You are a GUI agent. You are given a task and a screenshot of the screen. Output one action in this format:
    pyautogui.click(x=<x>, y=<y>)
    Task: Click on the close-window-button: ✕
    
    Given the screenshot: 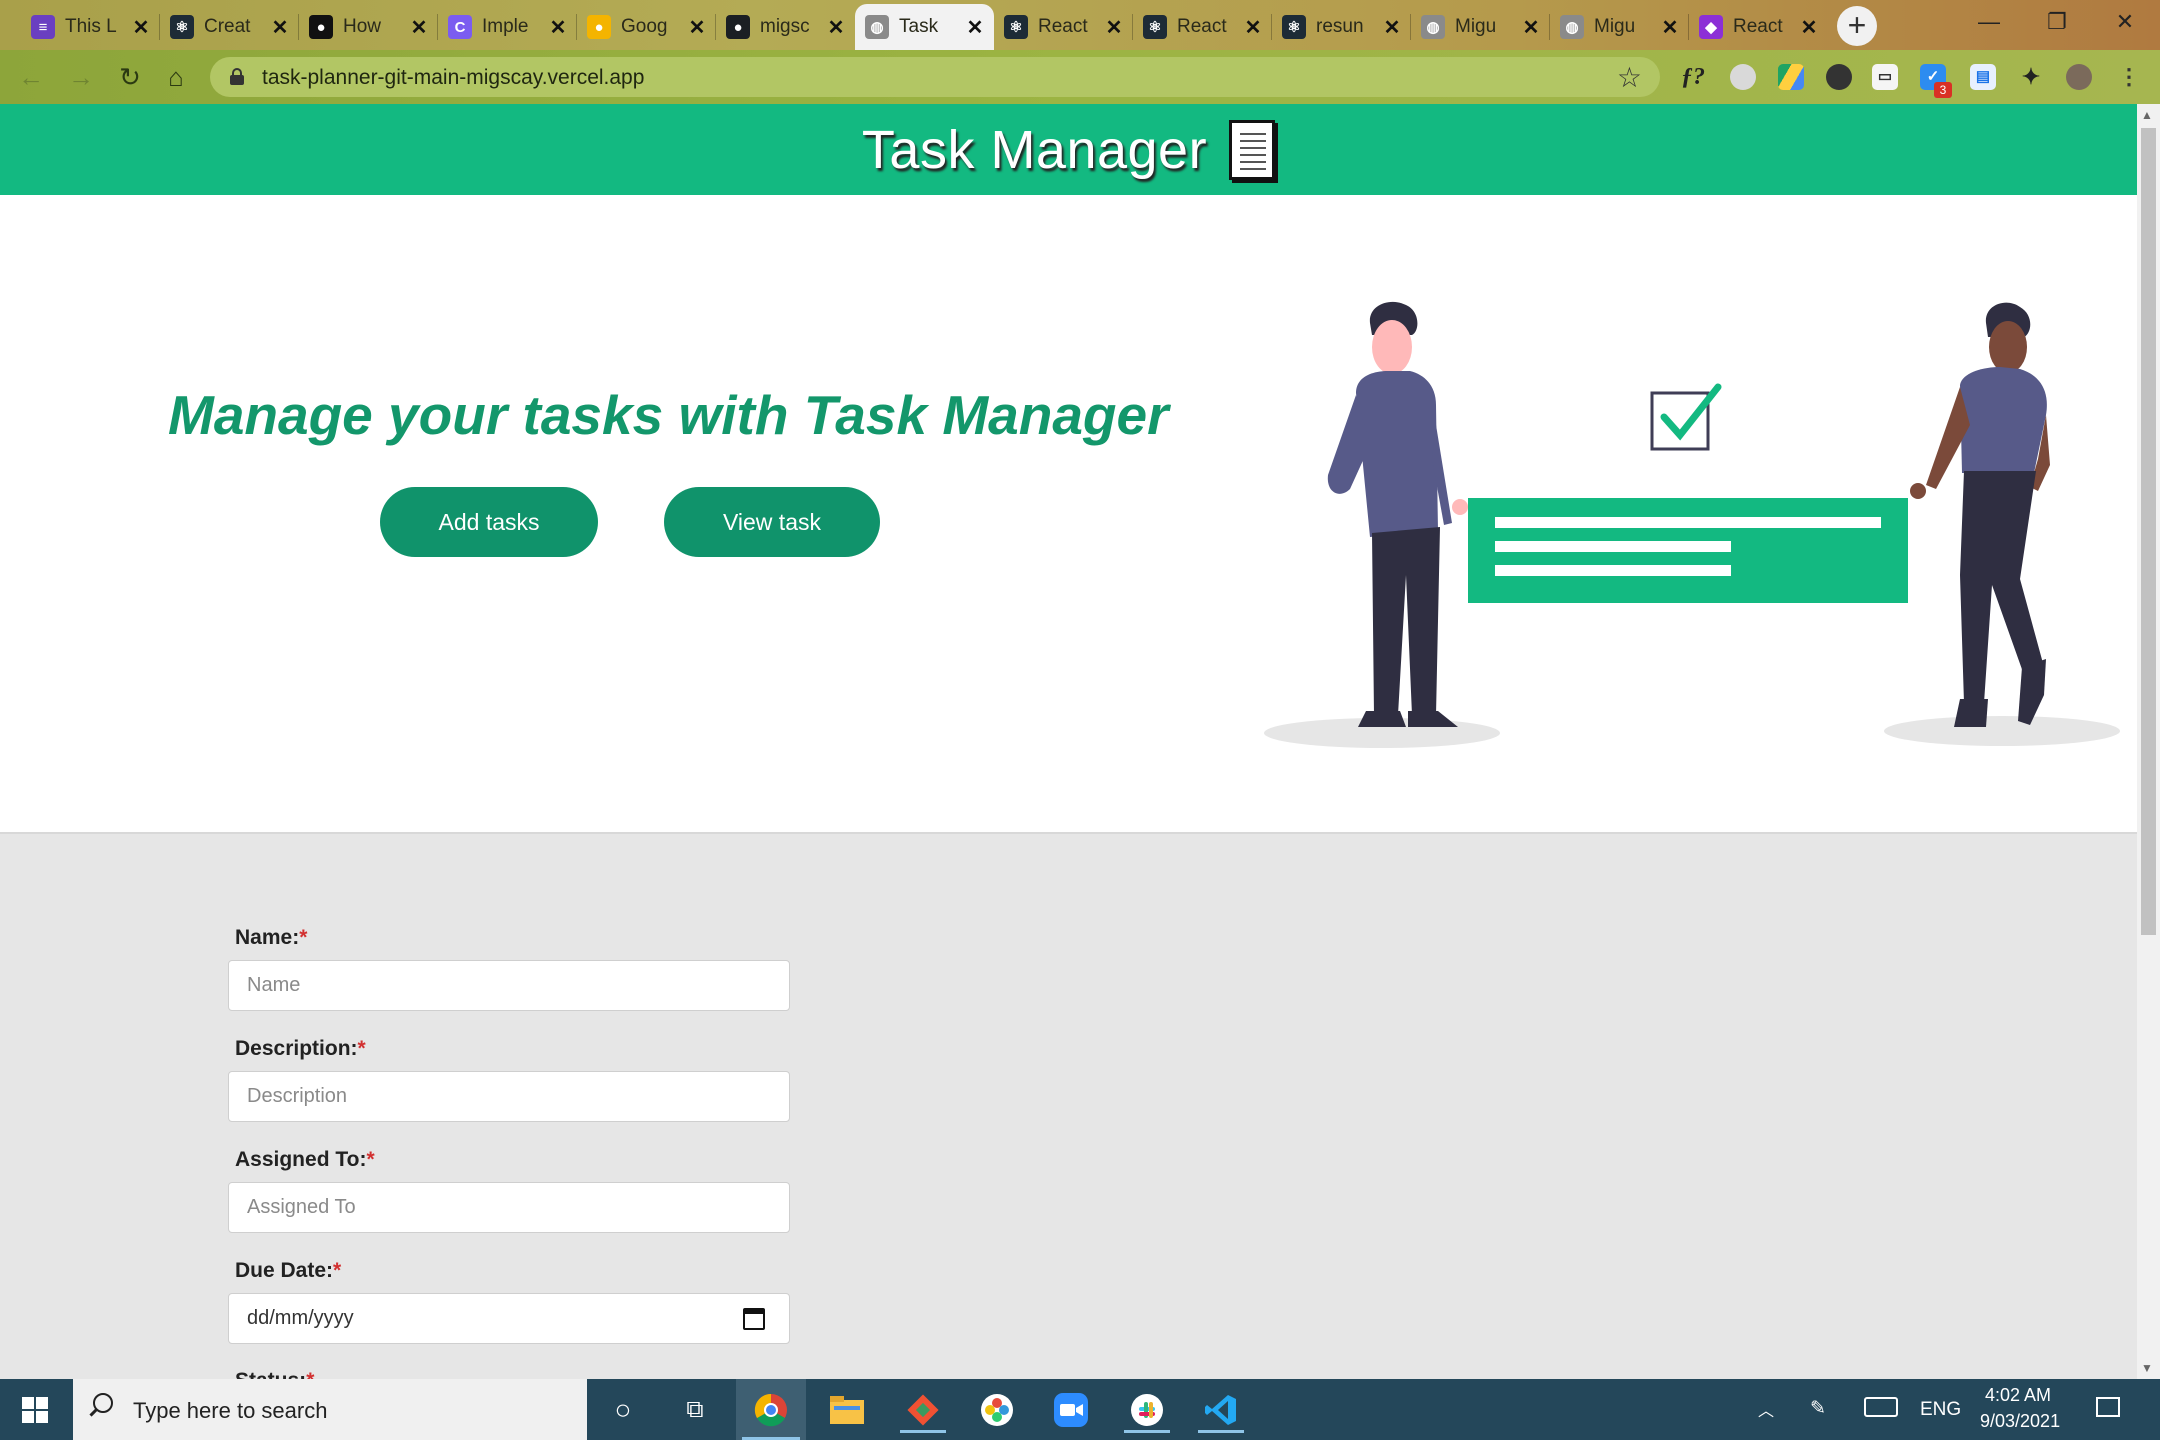 What is the action you would take?
    pyautogui.click(x=2125, y=23)
    